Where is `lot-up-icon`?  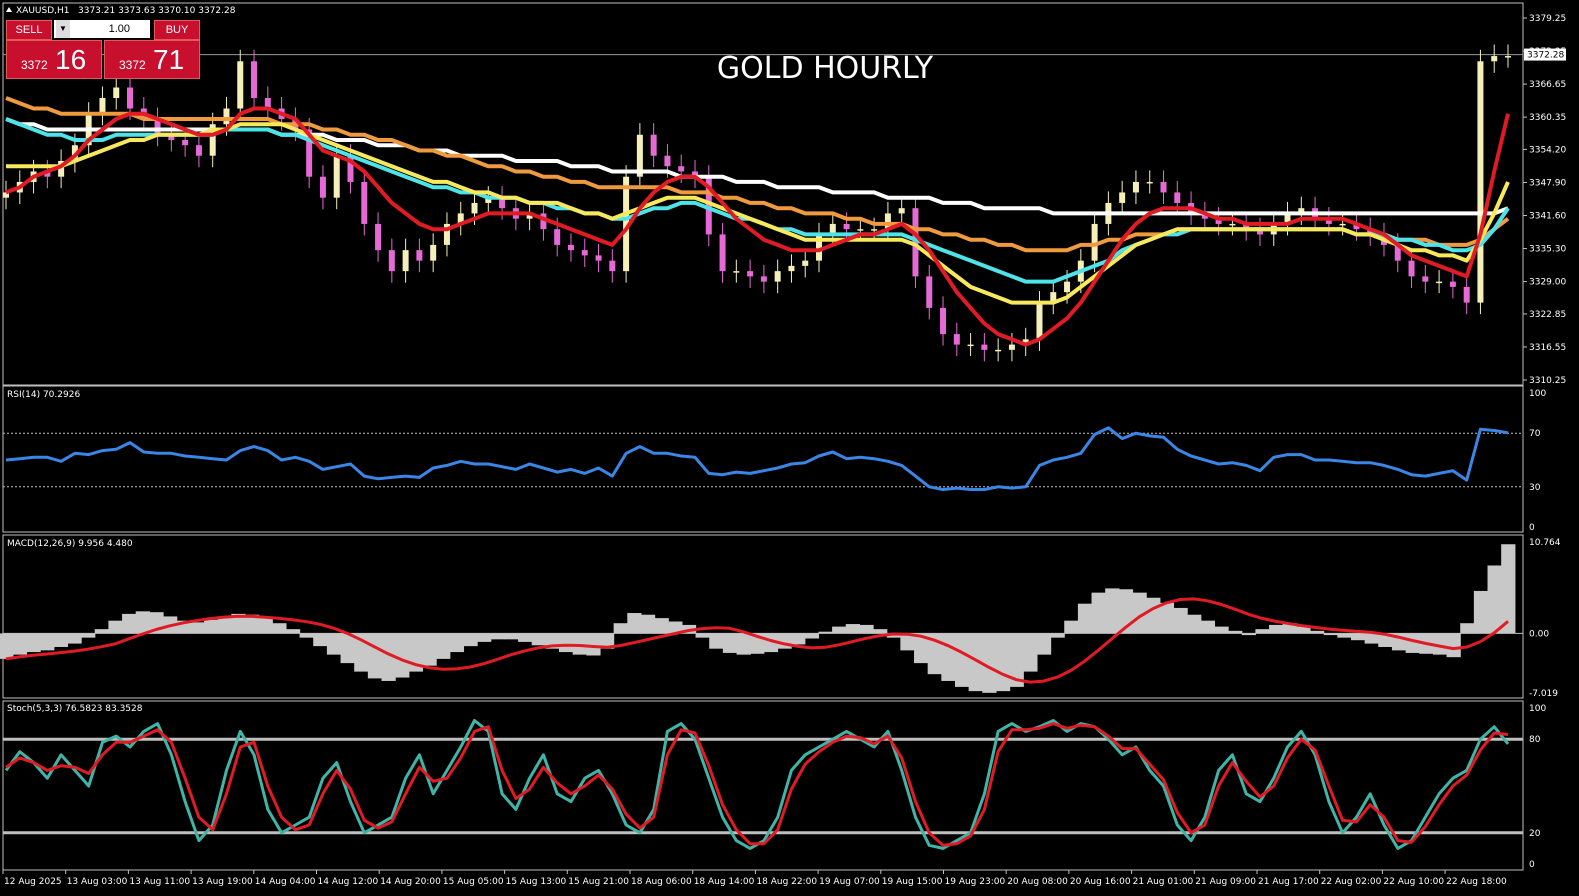
lot-up-icon is located at coordinates (141, 29).